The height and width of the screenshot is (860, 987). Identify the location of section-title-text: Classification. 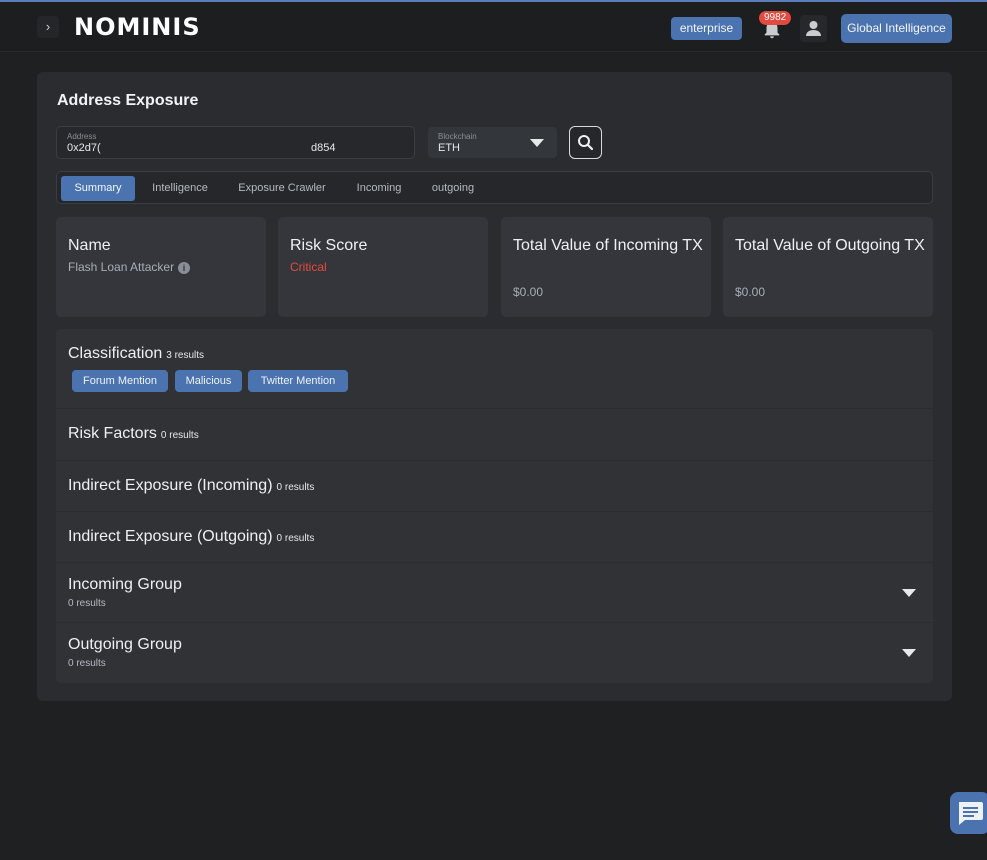
(115, 353).